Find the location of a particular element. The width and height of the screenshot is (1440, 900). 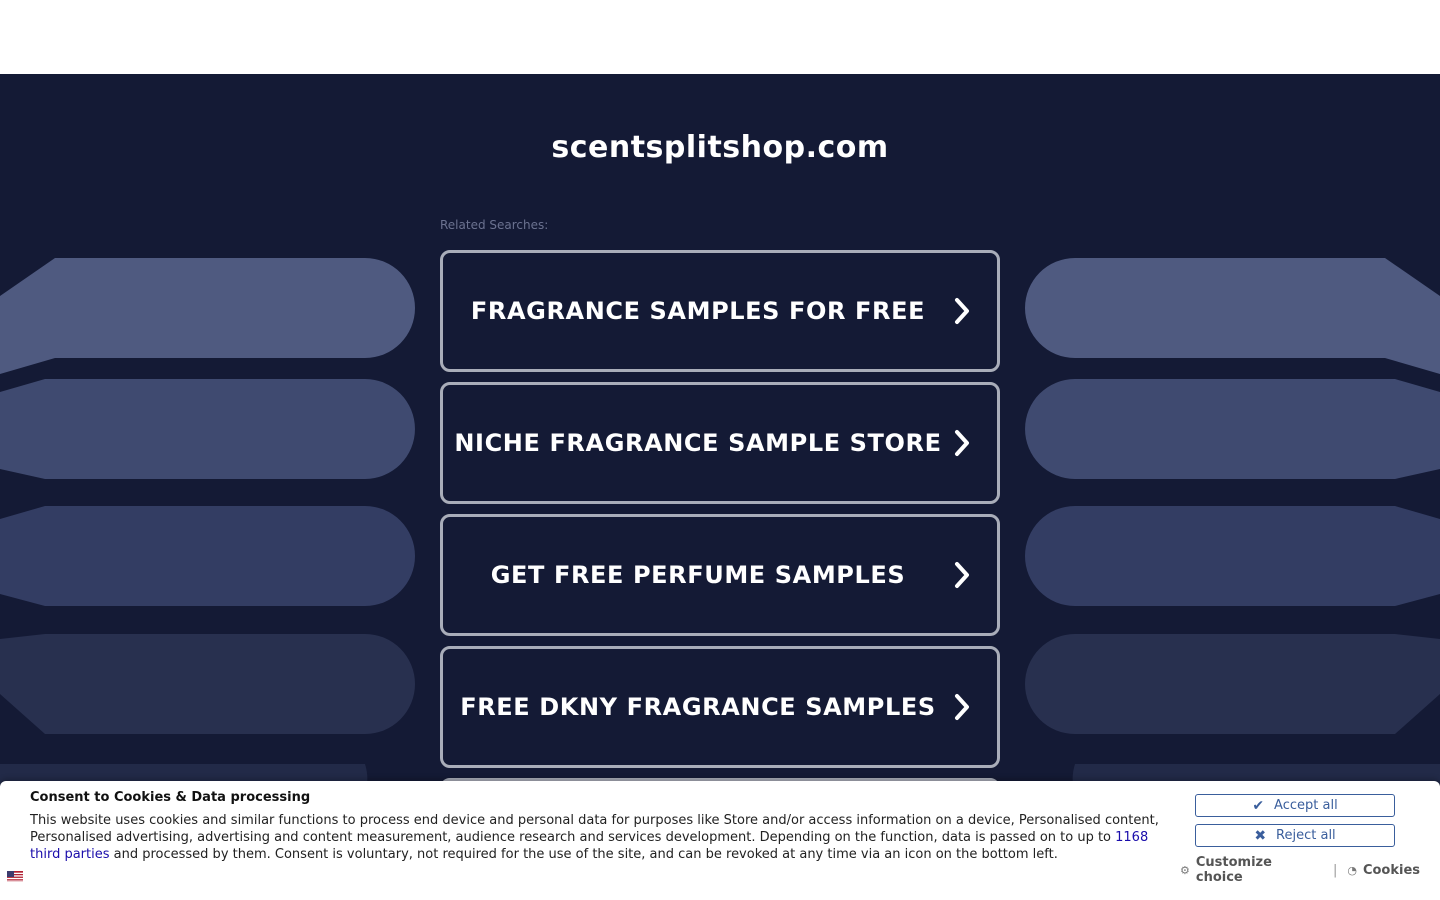

reject-all-button: ✖ Reject all is located at coordinates (1295, 835).